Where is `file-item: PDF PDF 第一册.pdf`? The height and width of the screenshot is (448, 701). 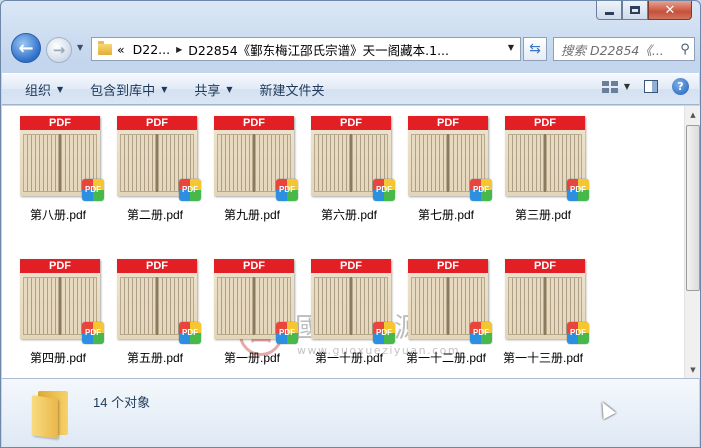
file-item: PDF PDF 第一册.pdf is located at coordinates (252, 319).